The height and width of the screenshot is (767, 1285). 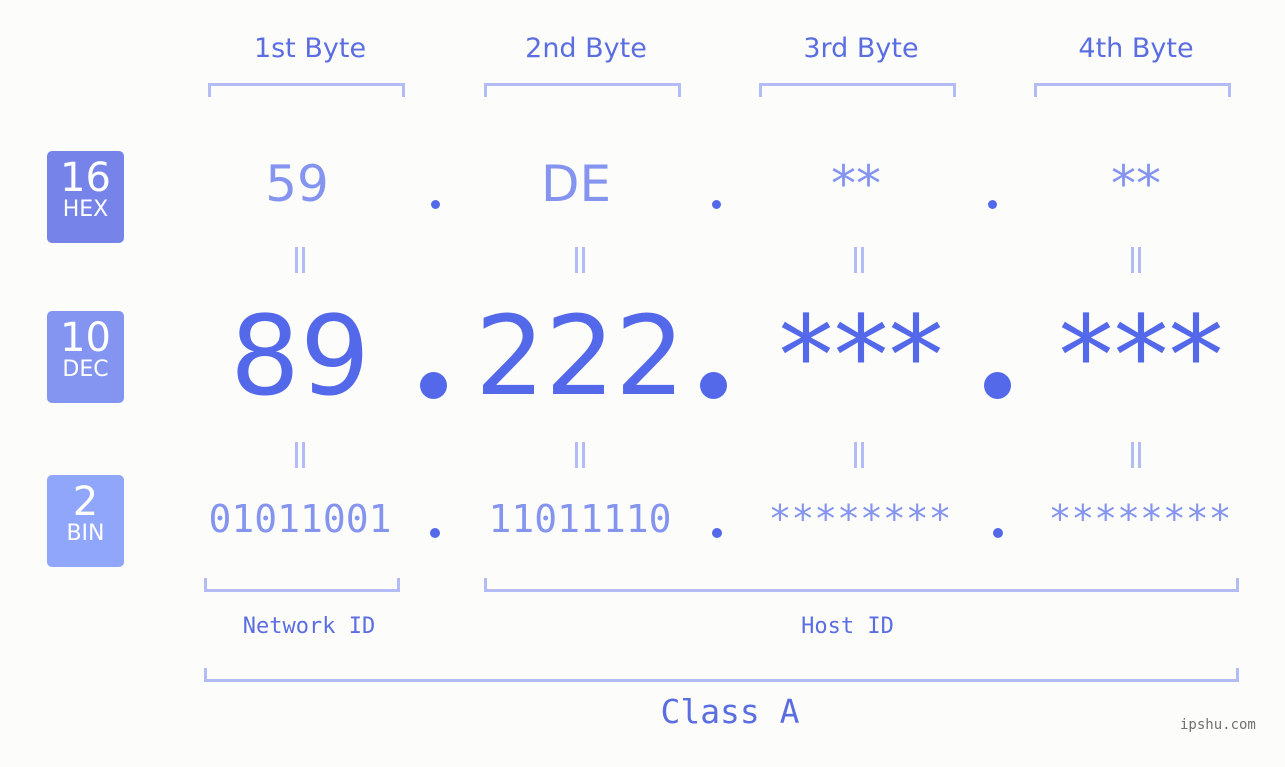 I want to click on network-id-bracket, so click(x=302, y=585).